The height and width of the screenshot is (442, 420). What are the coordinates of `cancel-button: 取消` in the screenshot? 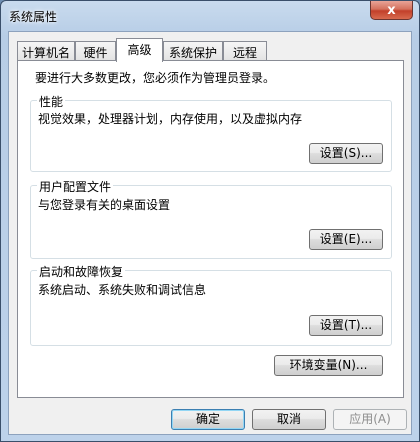 It's located at (289, 419).